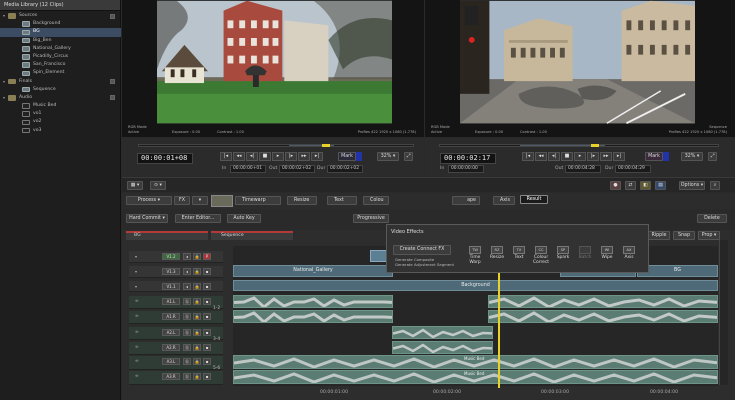 The width and height of the screenshot is (735, 400). What do you see at coordinates (326, 145) in the screenshot?
I see `source-scrub-head` at bounding box center [326, 145].